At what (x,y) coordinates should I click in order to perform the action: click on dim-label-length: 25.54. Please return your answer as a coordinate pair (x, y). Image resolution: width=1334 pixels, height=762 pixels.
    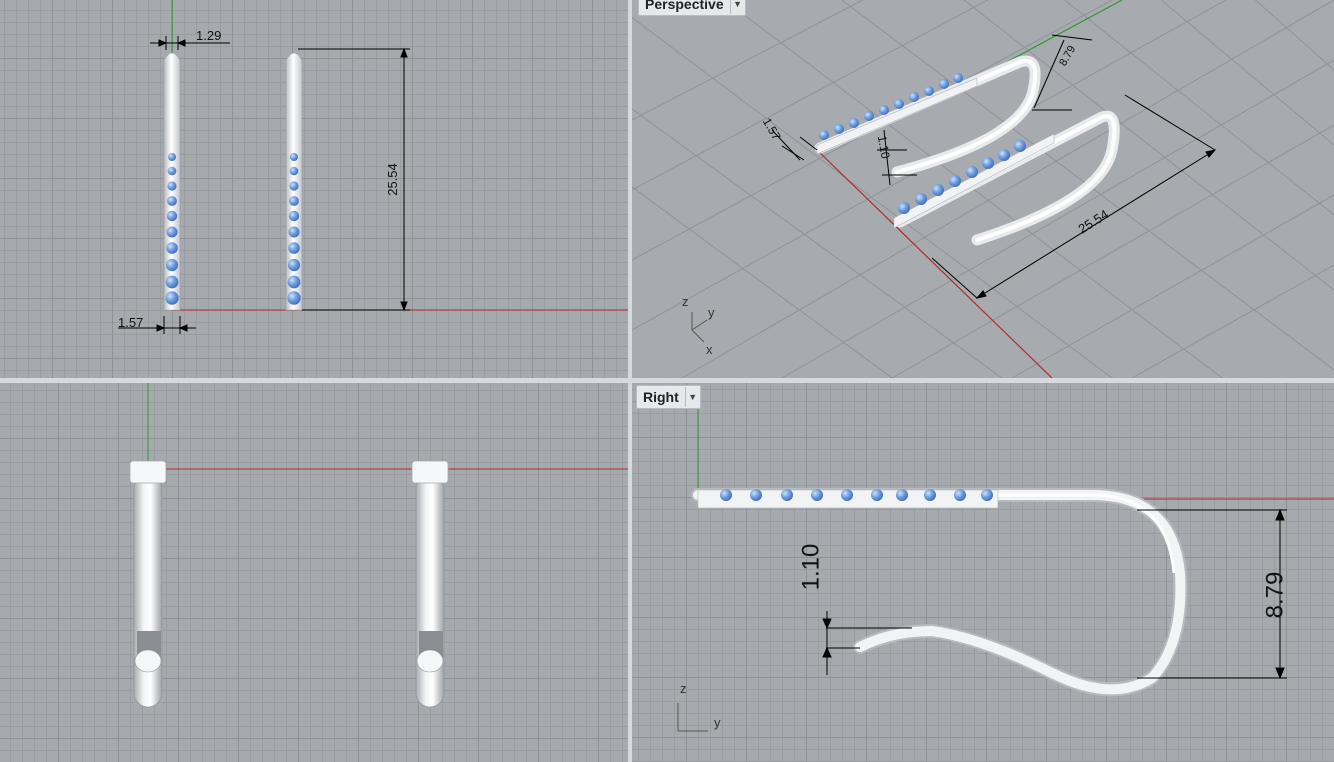
    Looking at the image, I should click on (392, 179).